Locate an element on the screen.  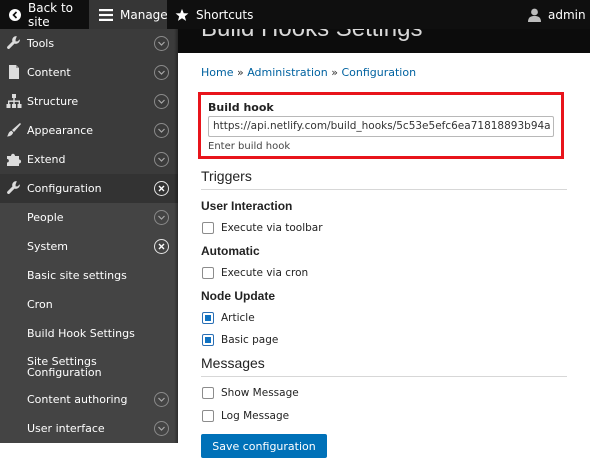
sidebar-item-label: System is located at coordinates (48, 246).